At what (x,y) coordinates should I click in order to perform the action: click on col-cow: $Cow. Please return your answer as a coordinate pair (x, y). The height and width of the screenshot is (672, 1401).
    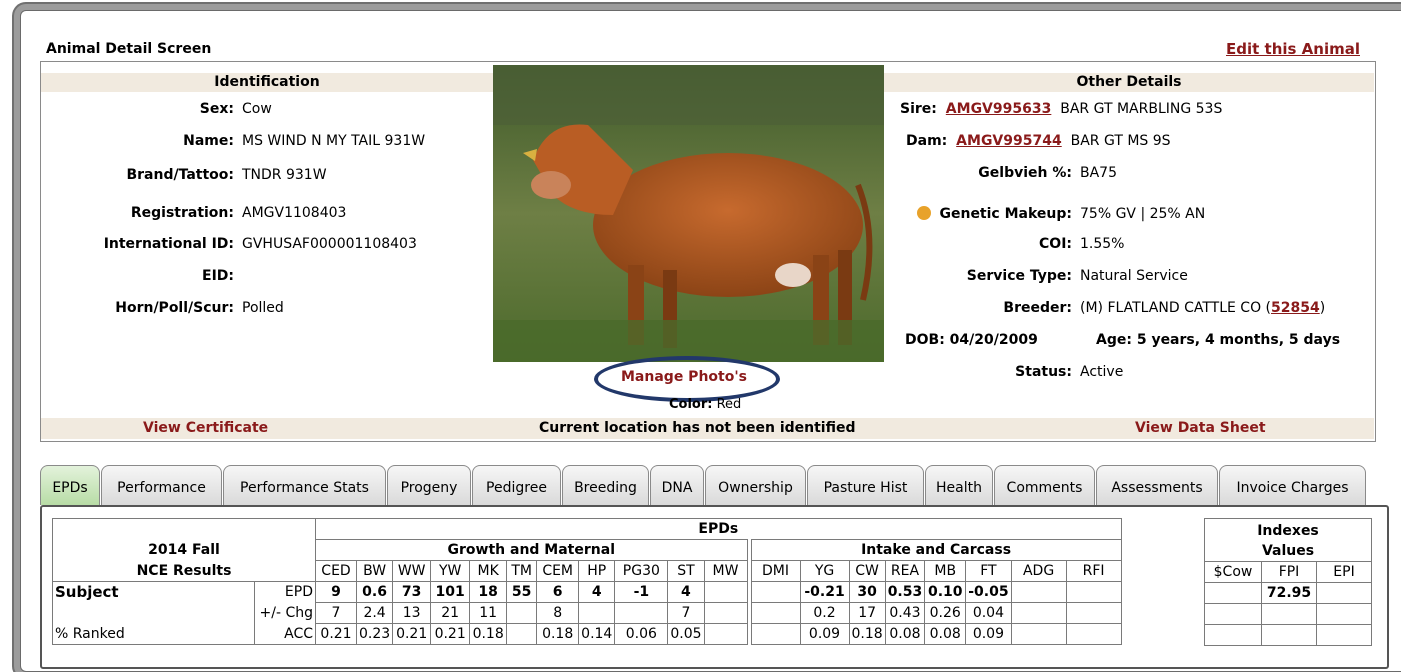
    Looking at the image, I should click on (1233, 572).